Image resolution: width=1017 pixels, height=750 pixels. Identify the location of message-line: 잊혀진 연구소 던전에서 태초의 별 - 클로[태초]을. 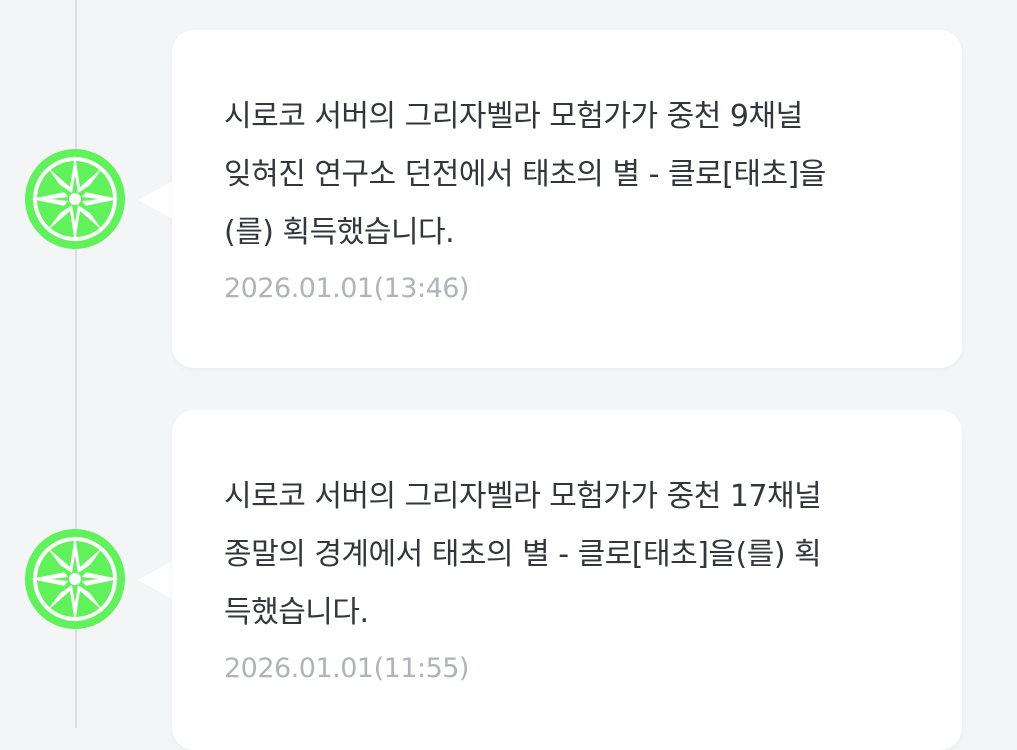
(525, 174).